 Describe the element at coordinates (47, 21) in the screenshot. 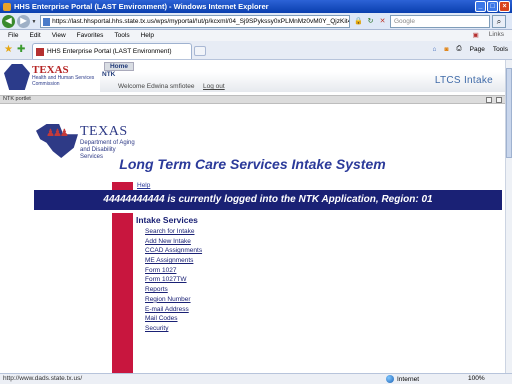

I see `page-icon` at that location.